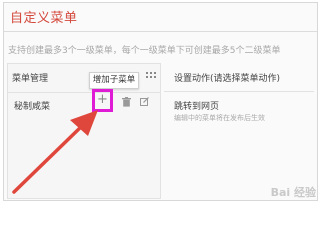  I want to click on menu-panel-header-label: 菜单管理, so click(30, 79).